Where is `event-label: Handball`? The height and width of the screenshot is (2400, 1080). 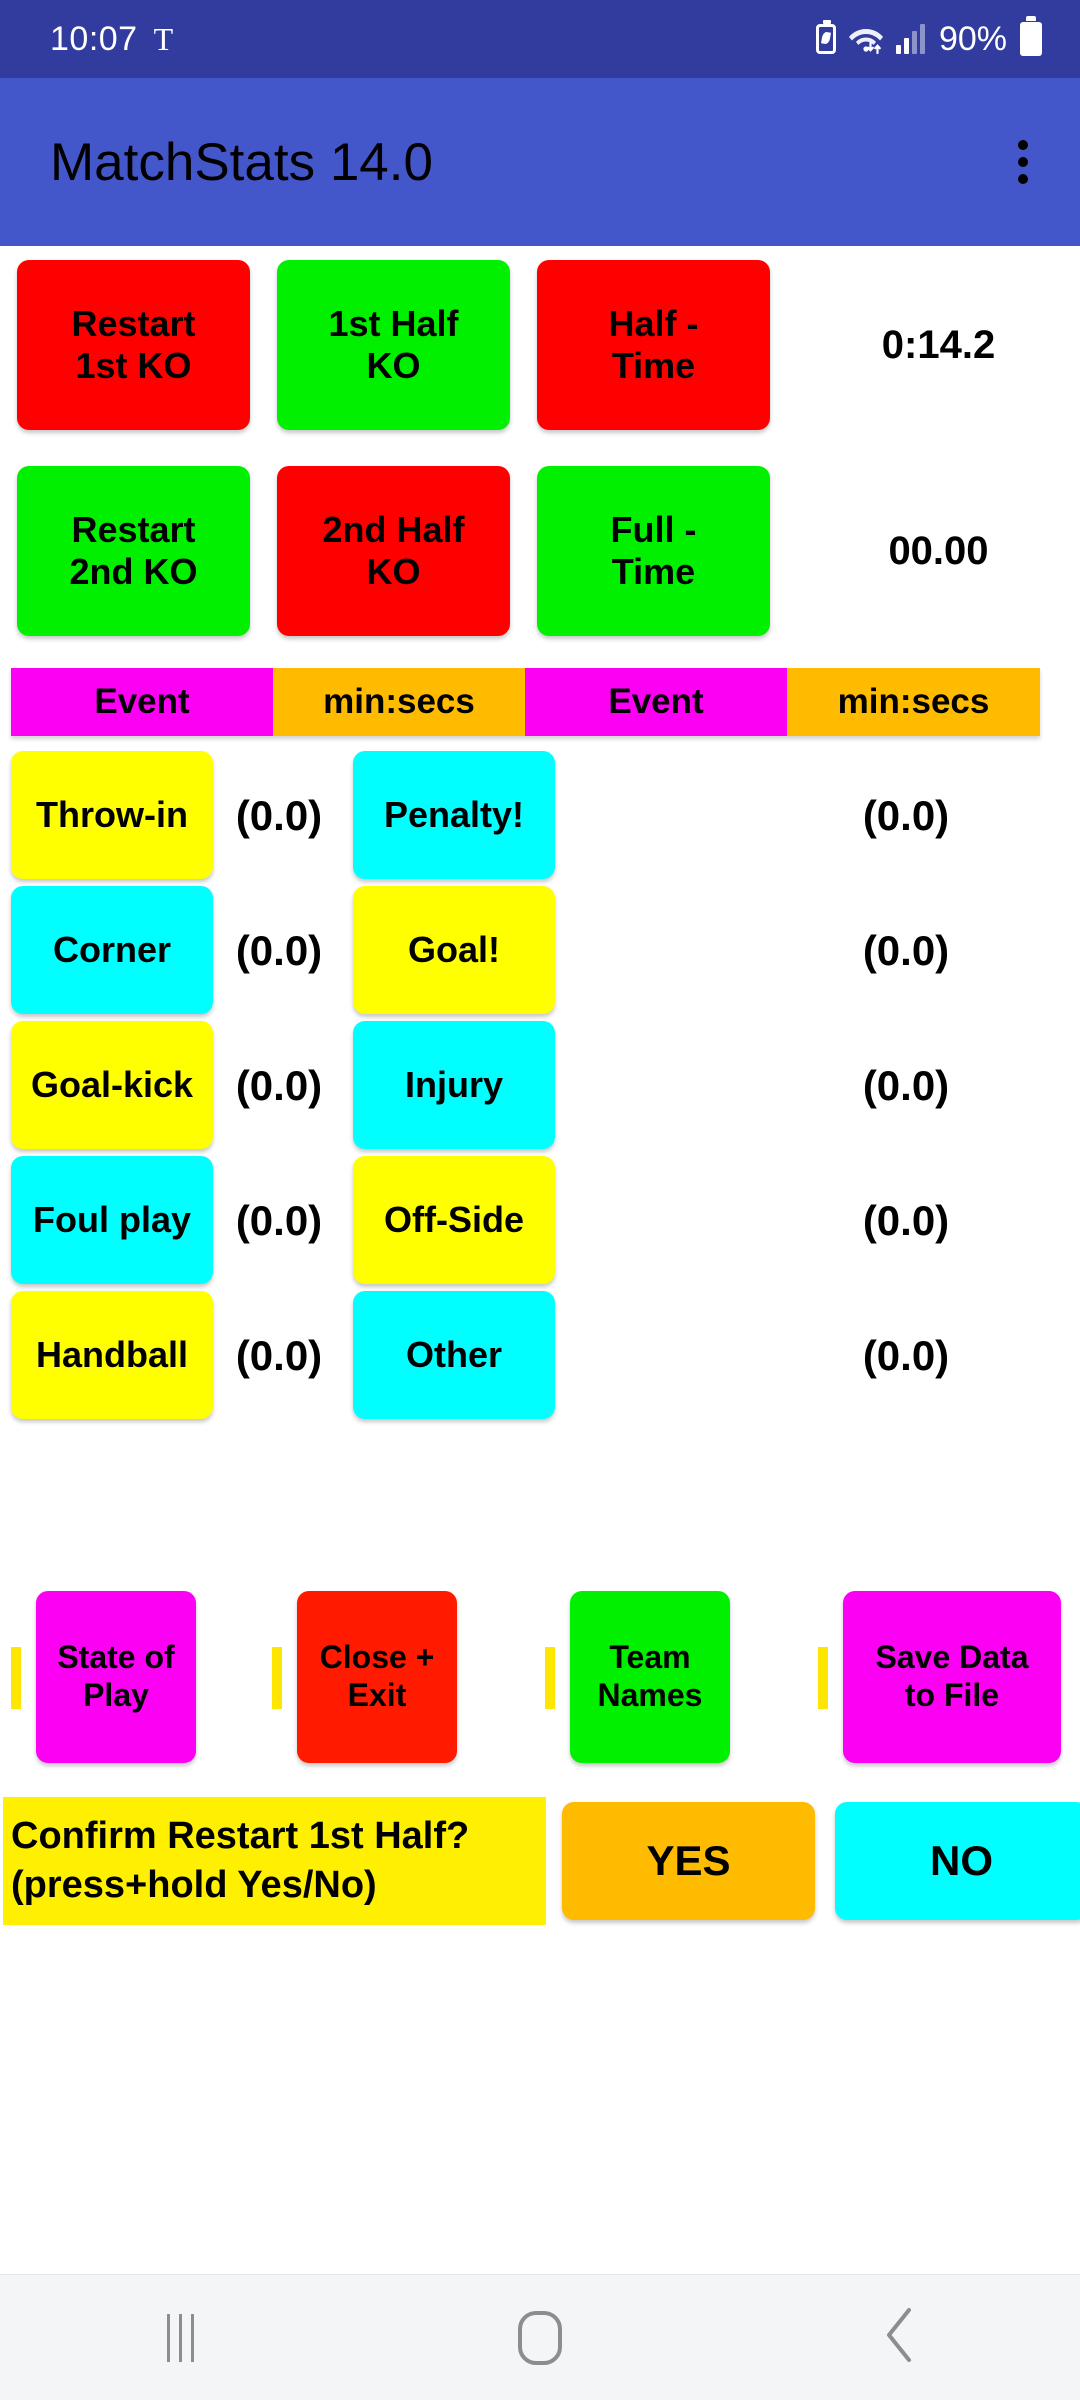
event-label: Handball is located at coordinates (111, 1354).